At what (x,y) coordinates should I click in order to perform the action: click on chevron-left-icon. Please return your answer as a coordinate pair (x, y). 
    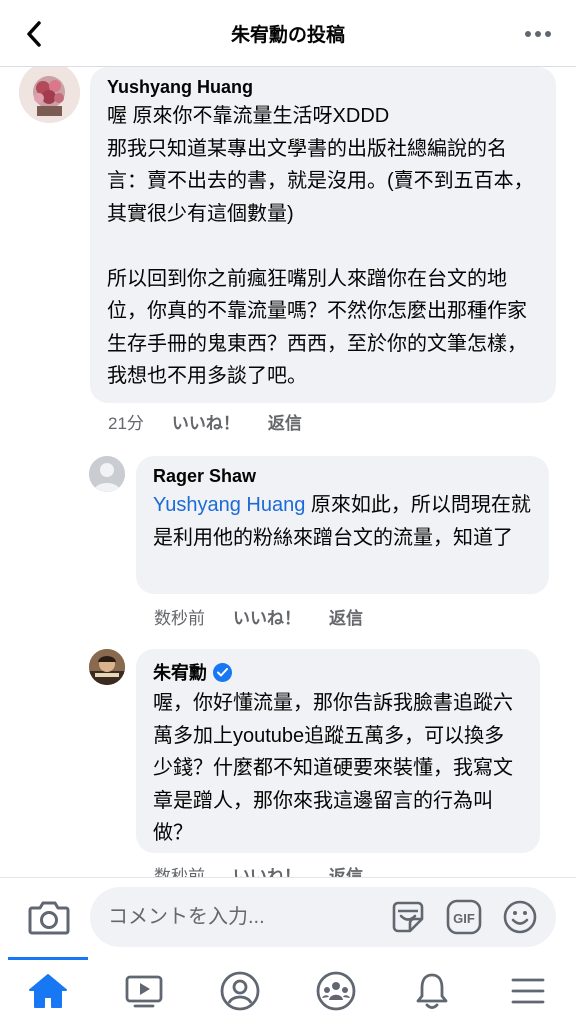
    Looking at the image, I should click on (34, 34).